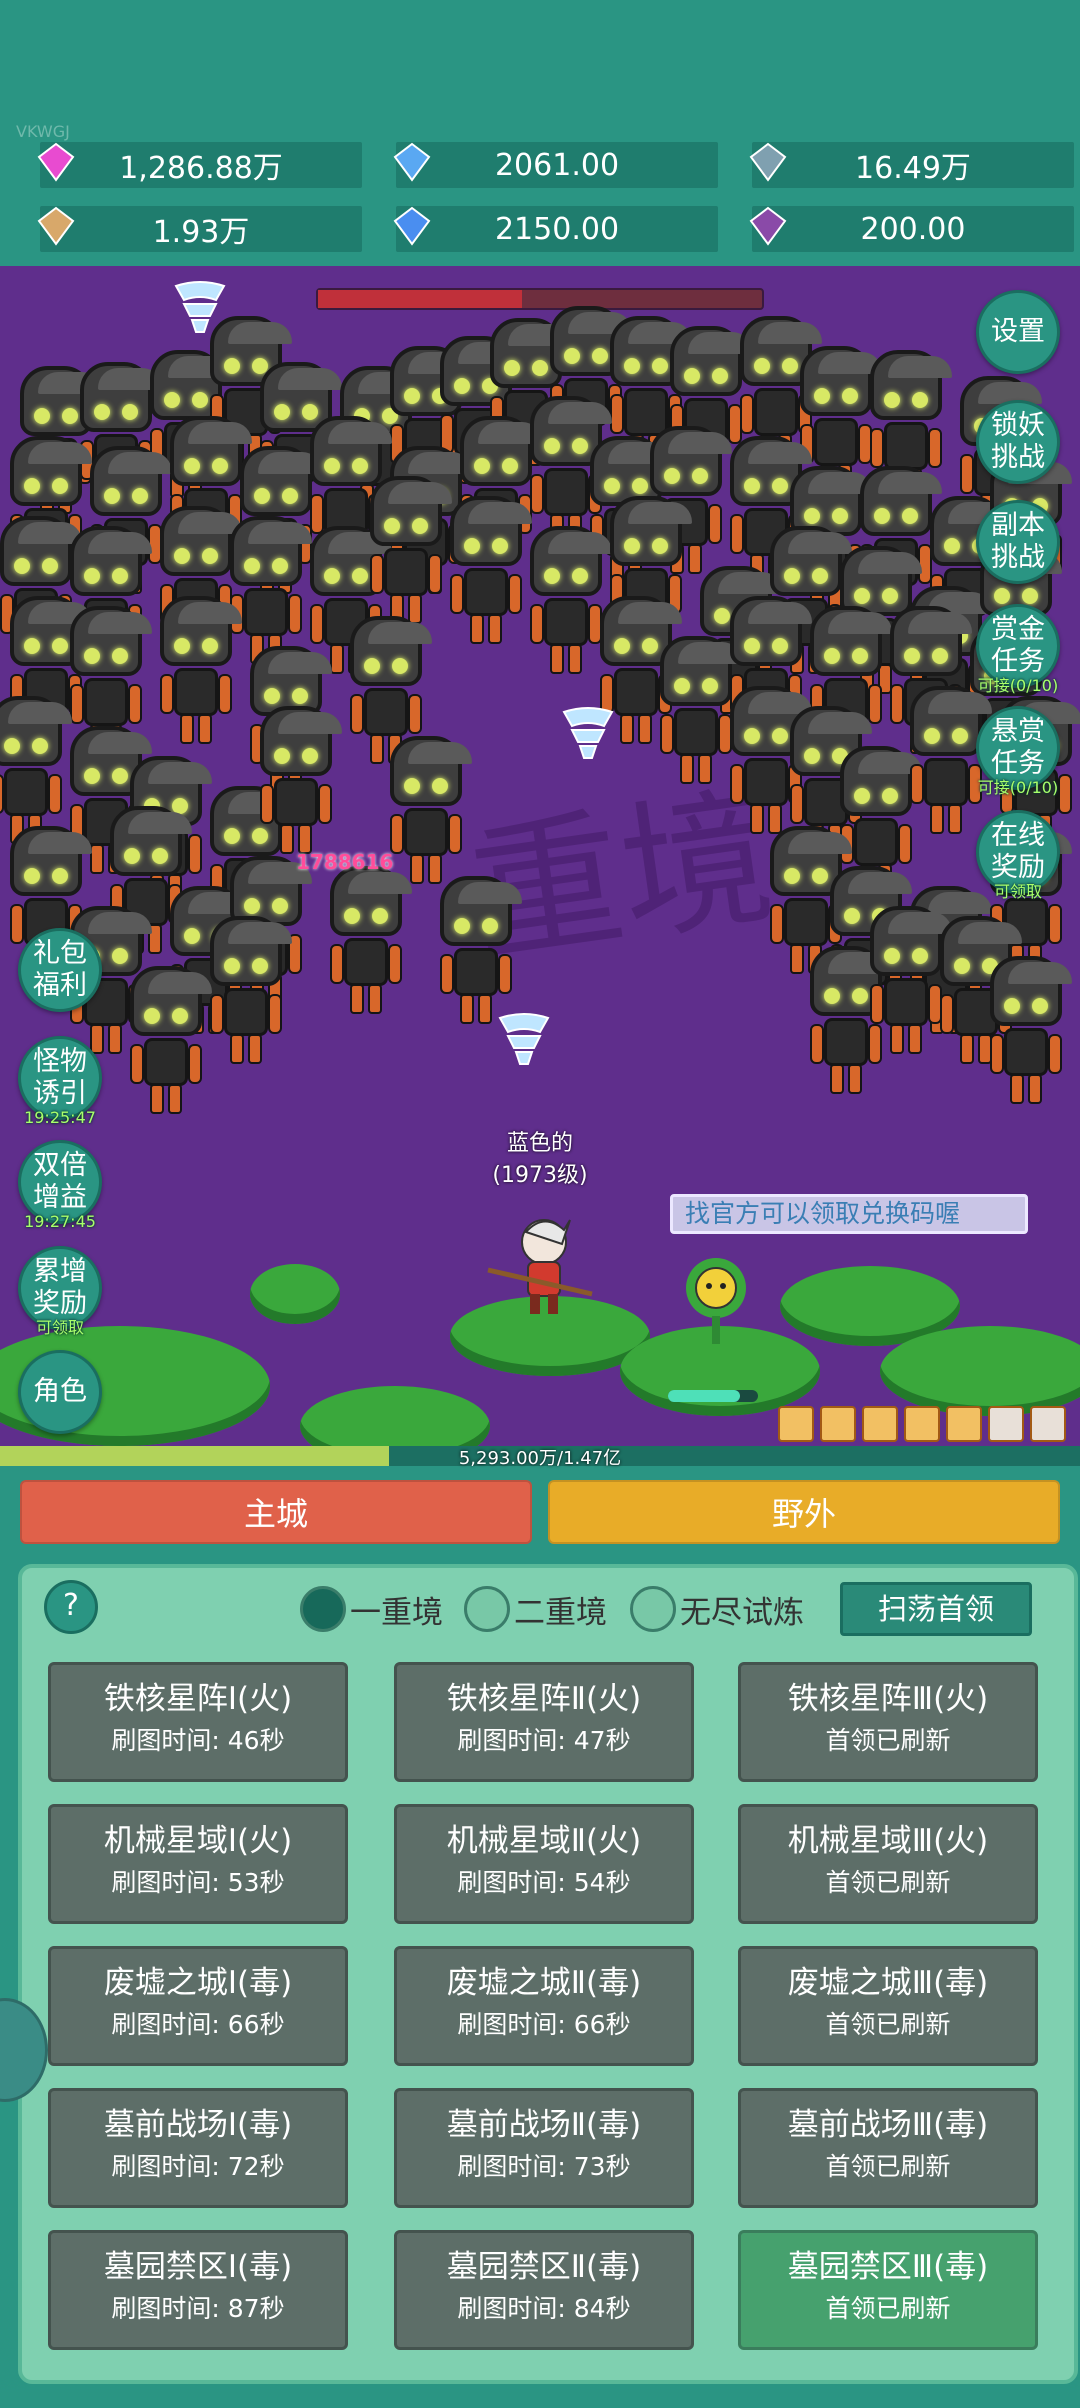 This screenshot has width=1080, height=2408. Describe the element at coordinates (1018, 542) in the screenshot. I see `right-menu-button-3: 副本 挑战` at that location.